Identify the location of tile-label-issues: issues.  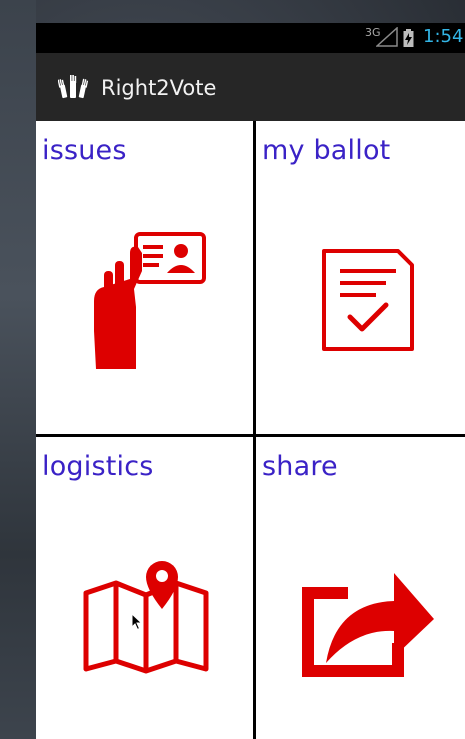
(84, 150).